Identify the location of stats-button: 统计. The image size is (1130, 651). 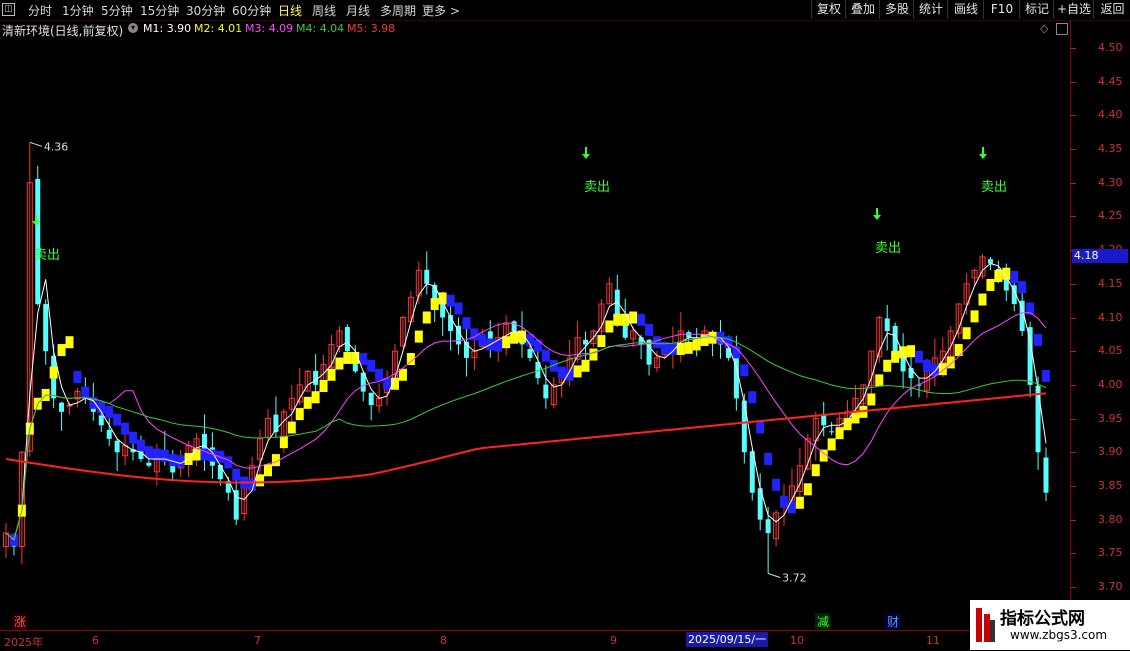
(930, 9).